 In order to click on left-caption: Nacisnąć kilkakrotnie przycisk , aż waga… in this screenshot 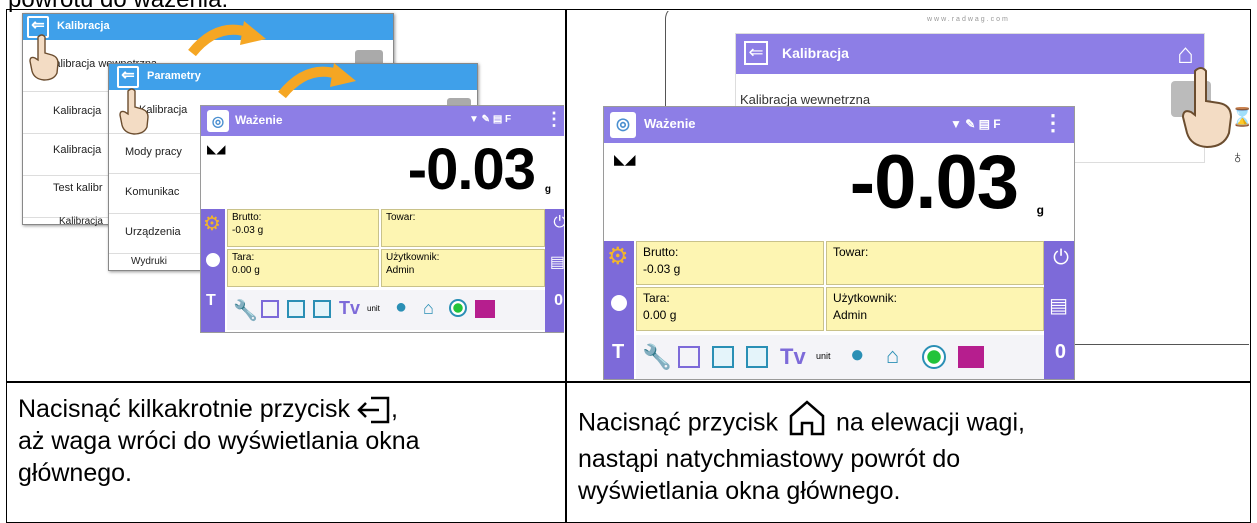, I will do `click(219, 441)`.